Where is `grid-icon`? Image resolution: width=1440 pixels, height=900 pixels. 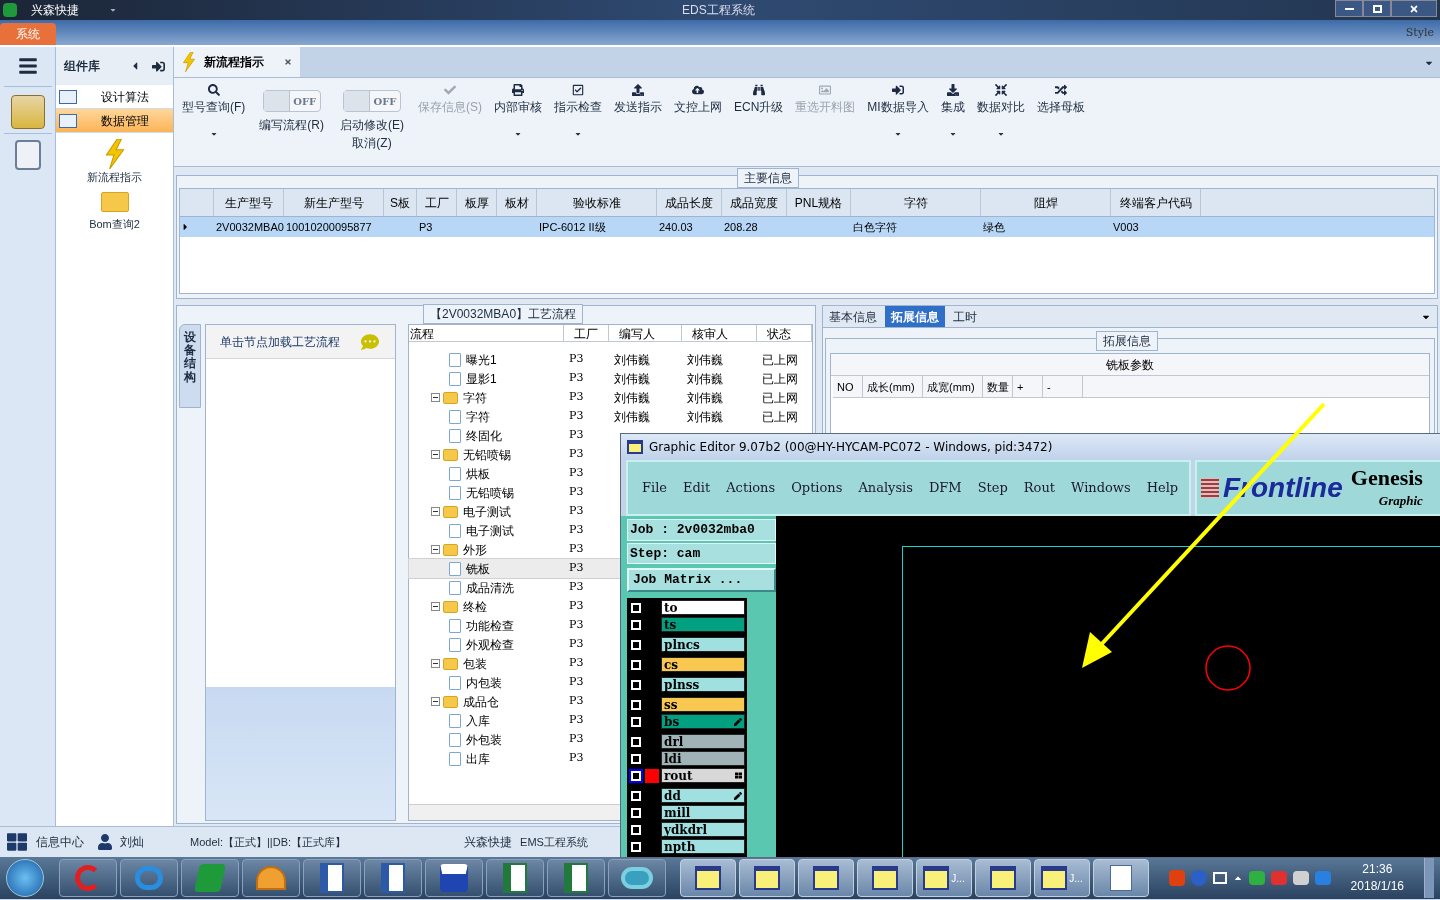 grid-icon is located at coordinates (17, 842).